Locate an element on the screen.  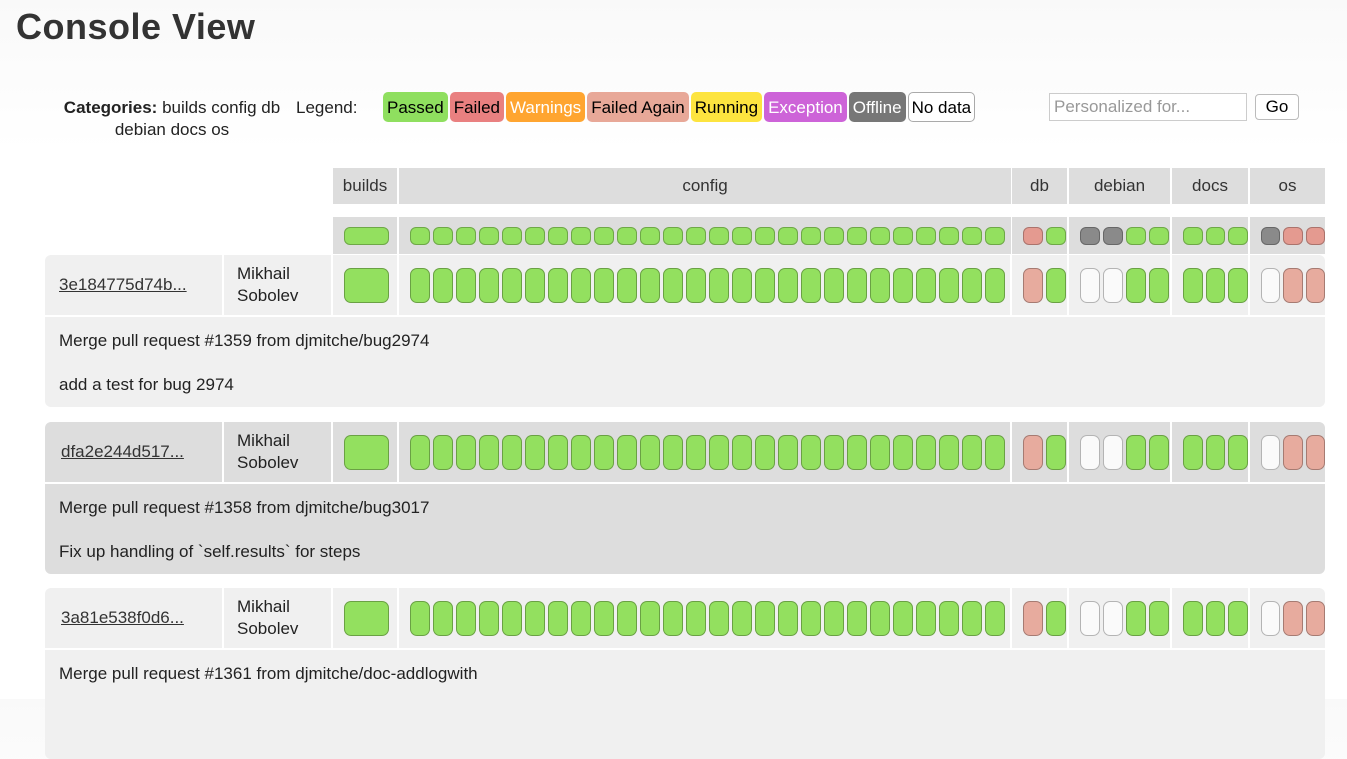
column-header-os: os is located at coordinates (1287, 186).